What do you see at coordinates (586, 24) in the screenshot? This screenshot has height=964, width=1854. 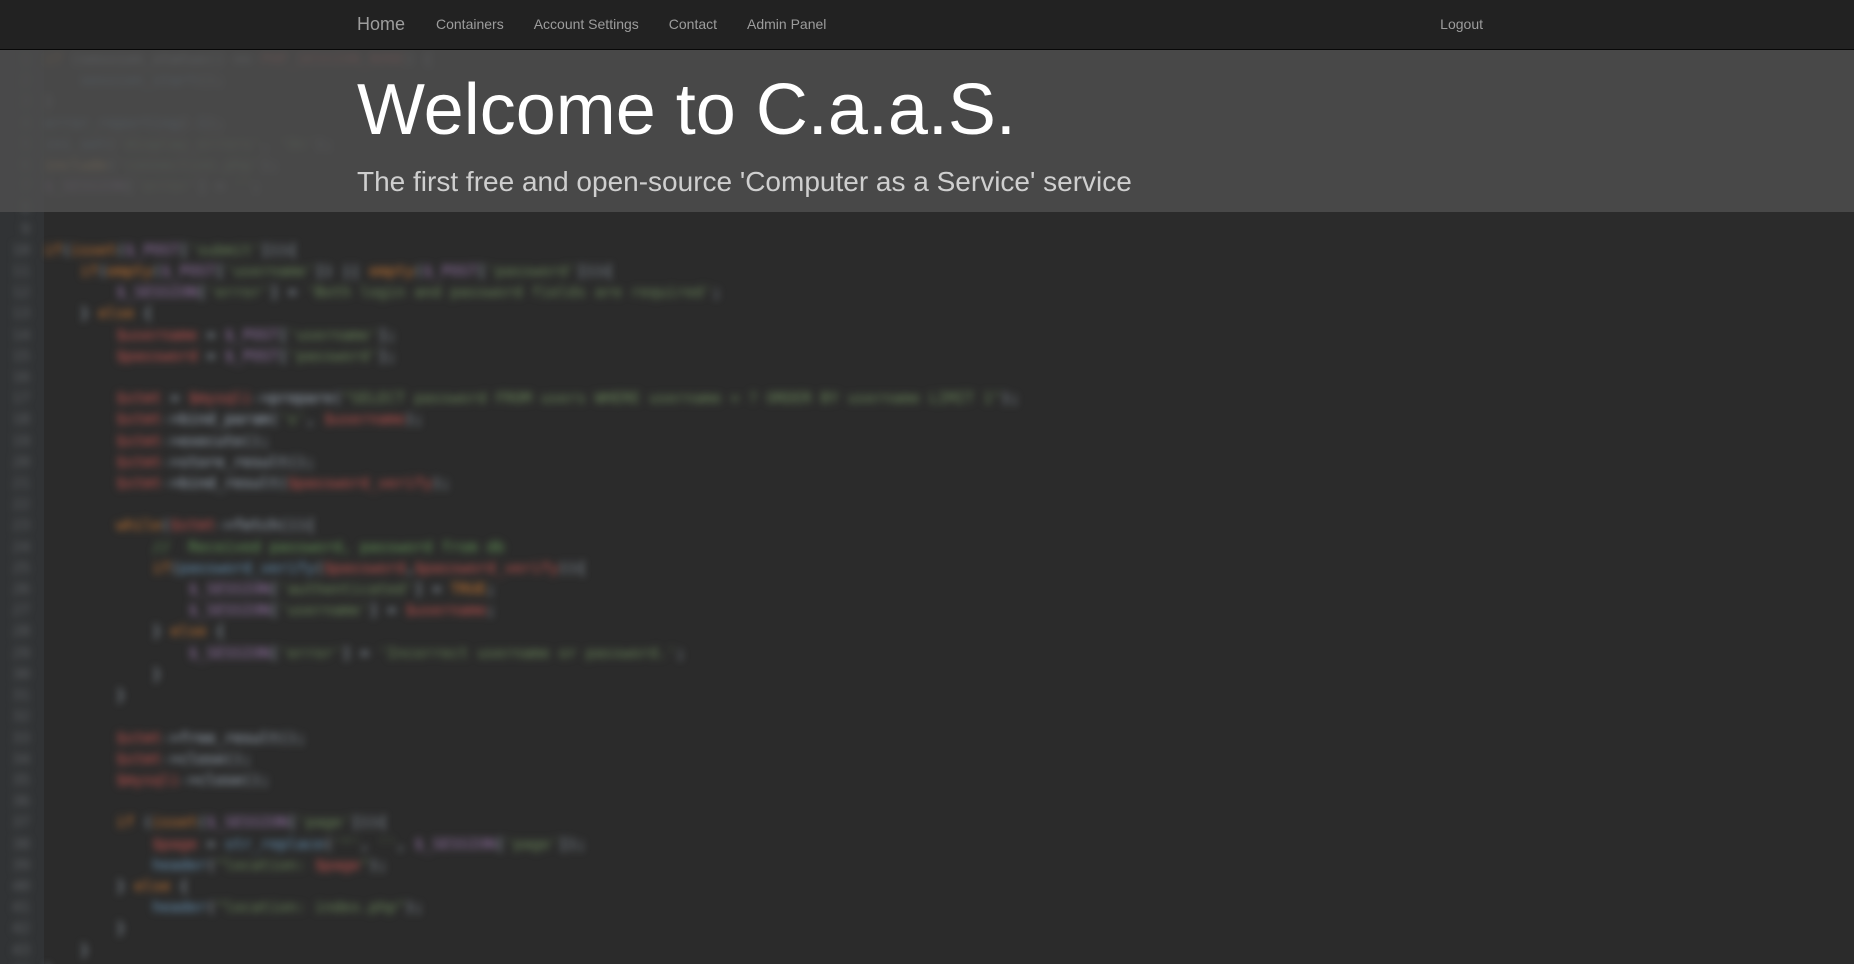 I see `nav-link-account-settings: Account Settings` at bounding box center [586, 24].